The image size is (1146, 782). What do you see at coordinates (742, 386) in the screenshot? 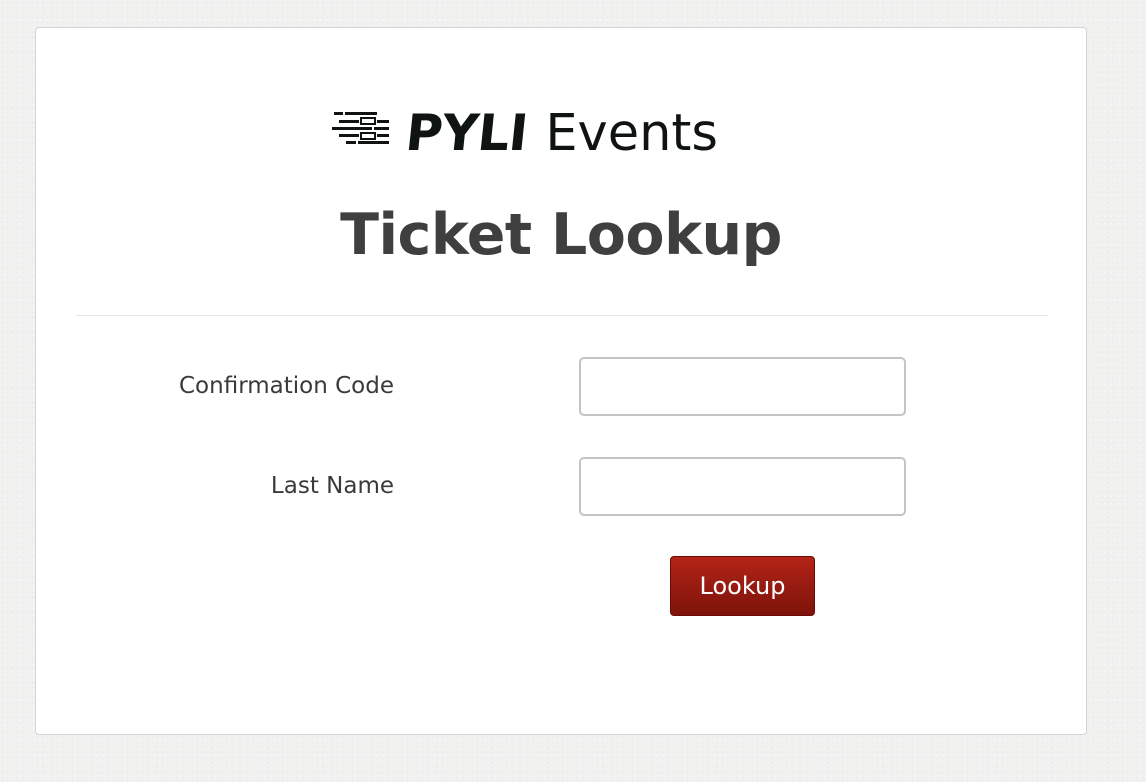
I see `confirmation-code-input` at bounding box center [742, 386].